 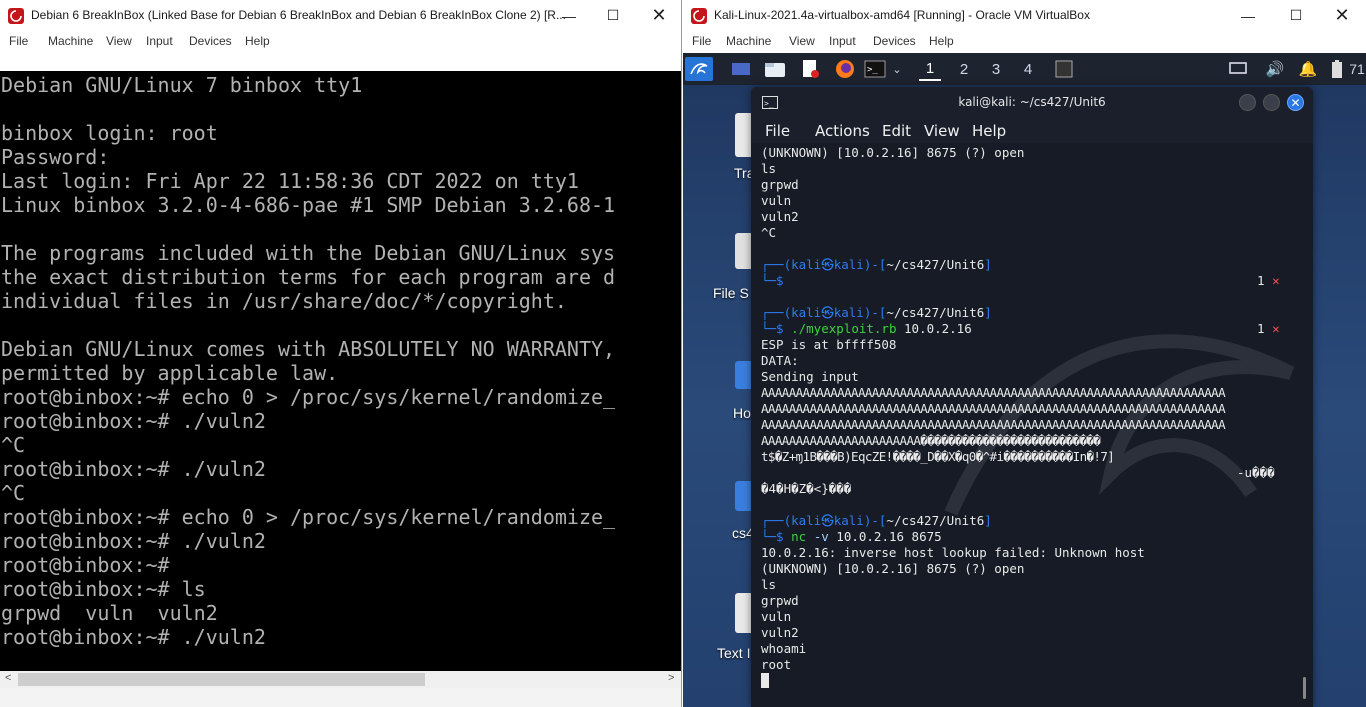 I want to click on kali-top-panel: >_ ⌄ 1 2 3 4 🔊 🔔 71, so click(x=1024, y=69).